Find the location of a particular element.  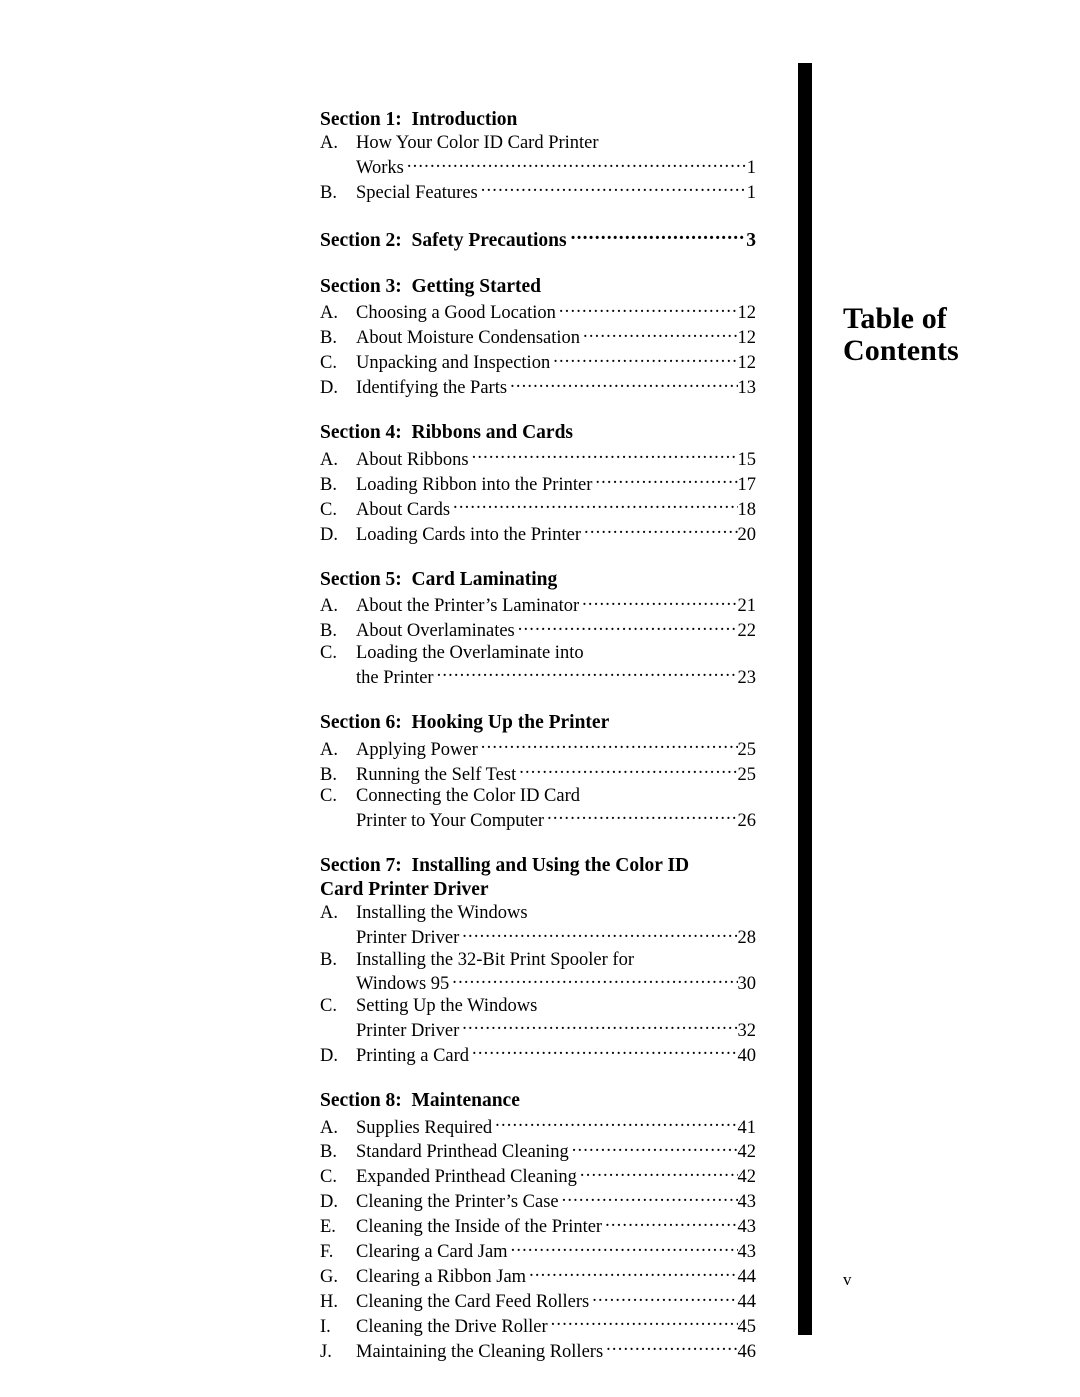

toc-entry: F. Clearing a Card Jam 43 is located at coordinates (538, 1251).